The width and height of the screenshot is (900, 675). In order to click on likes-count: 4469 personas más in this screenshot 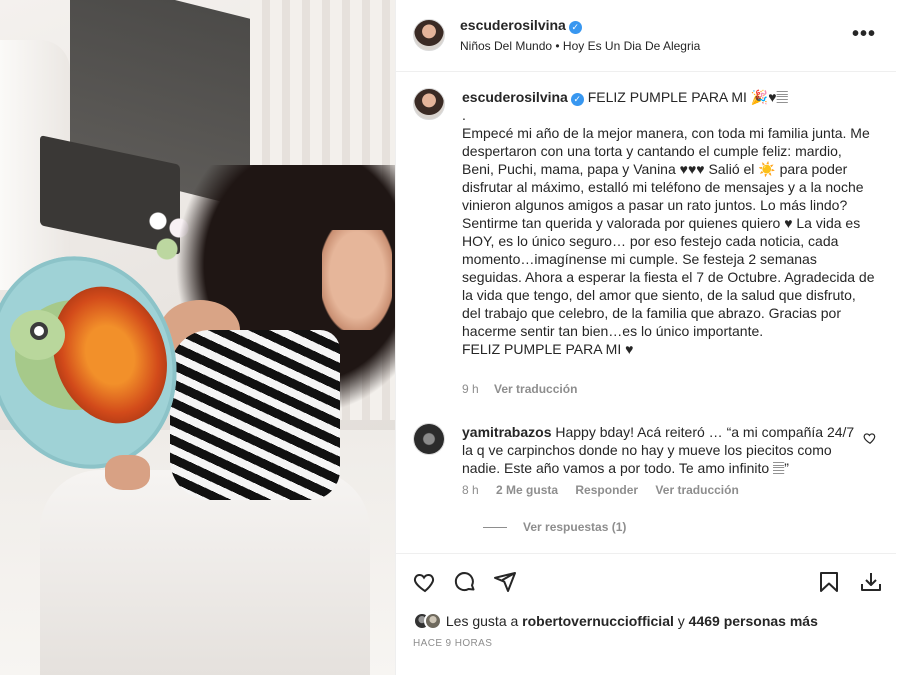, I will do `click(753, 621)`.